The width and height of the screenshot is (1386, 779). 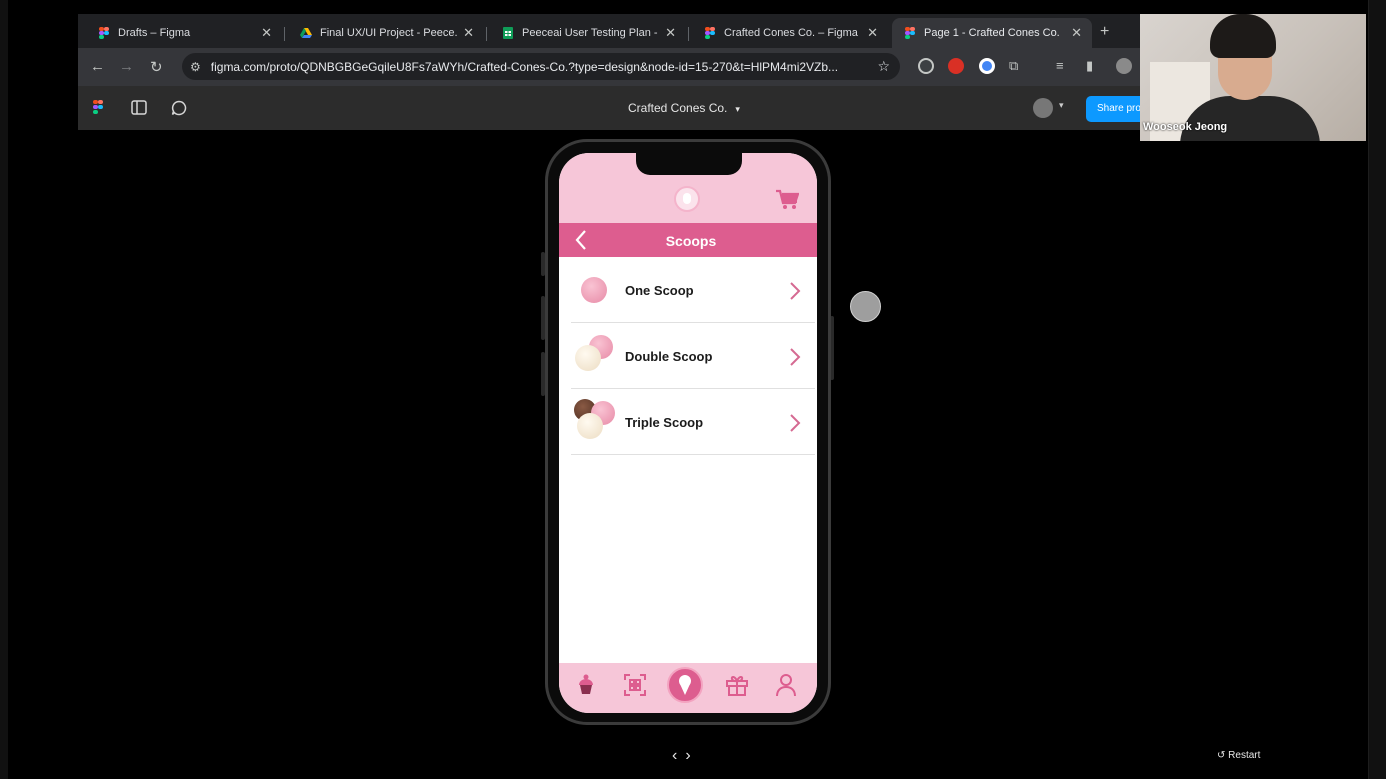 I want to click on file-title-text: Crafted Cones Co., so click(x=678, y=108).